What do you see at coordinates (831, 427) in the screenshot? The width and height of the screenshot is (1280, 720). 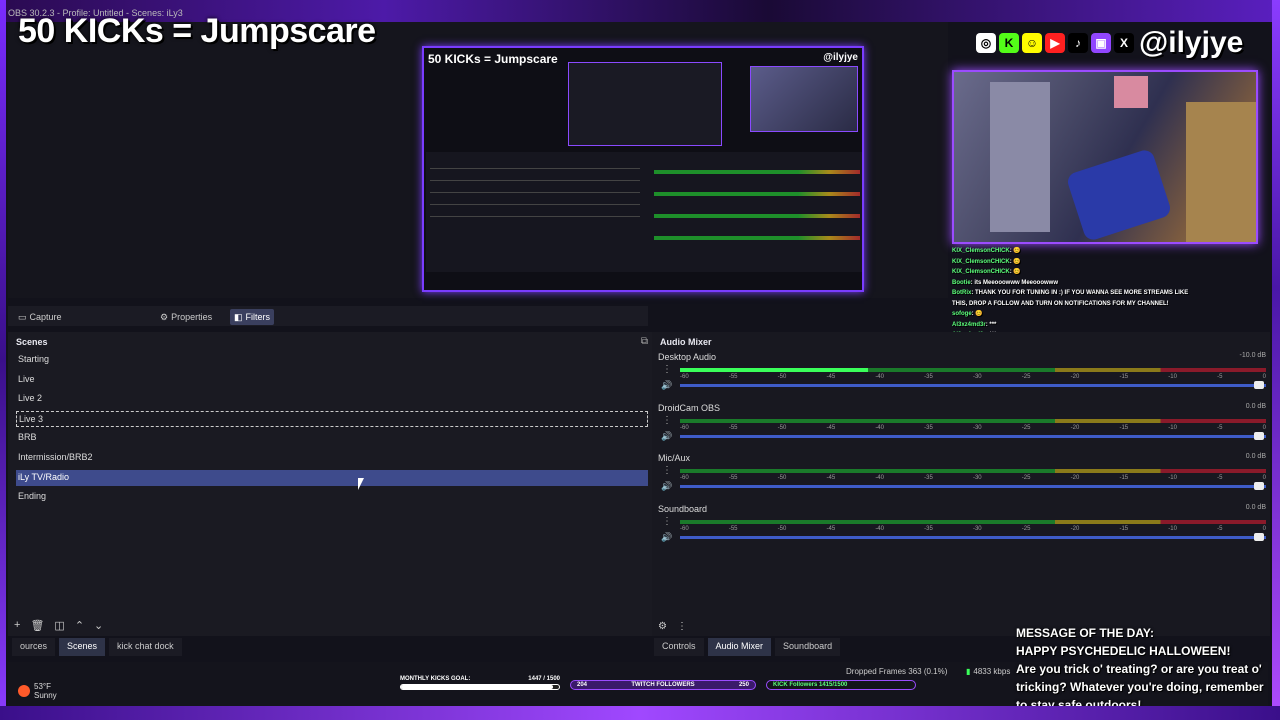 I see `meter-tick: -45` at bounding box center [831, 427].